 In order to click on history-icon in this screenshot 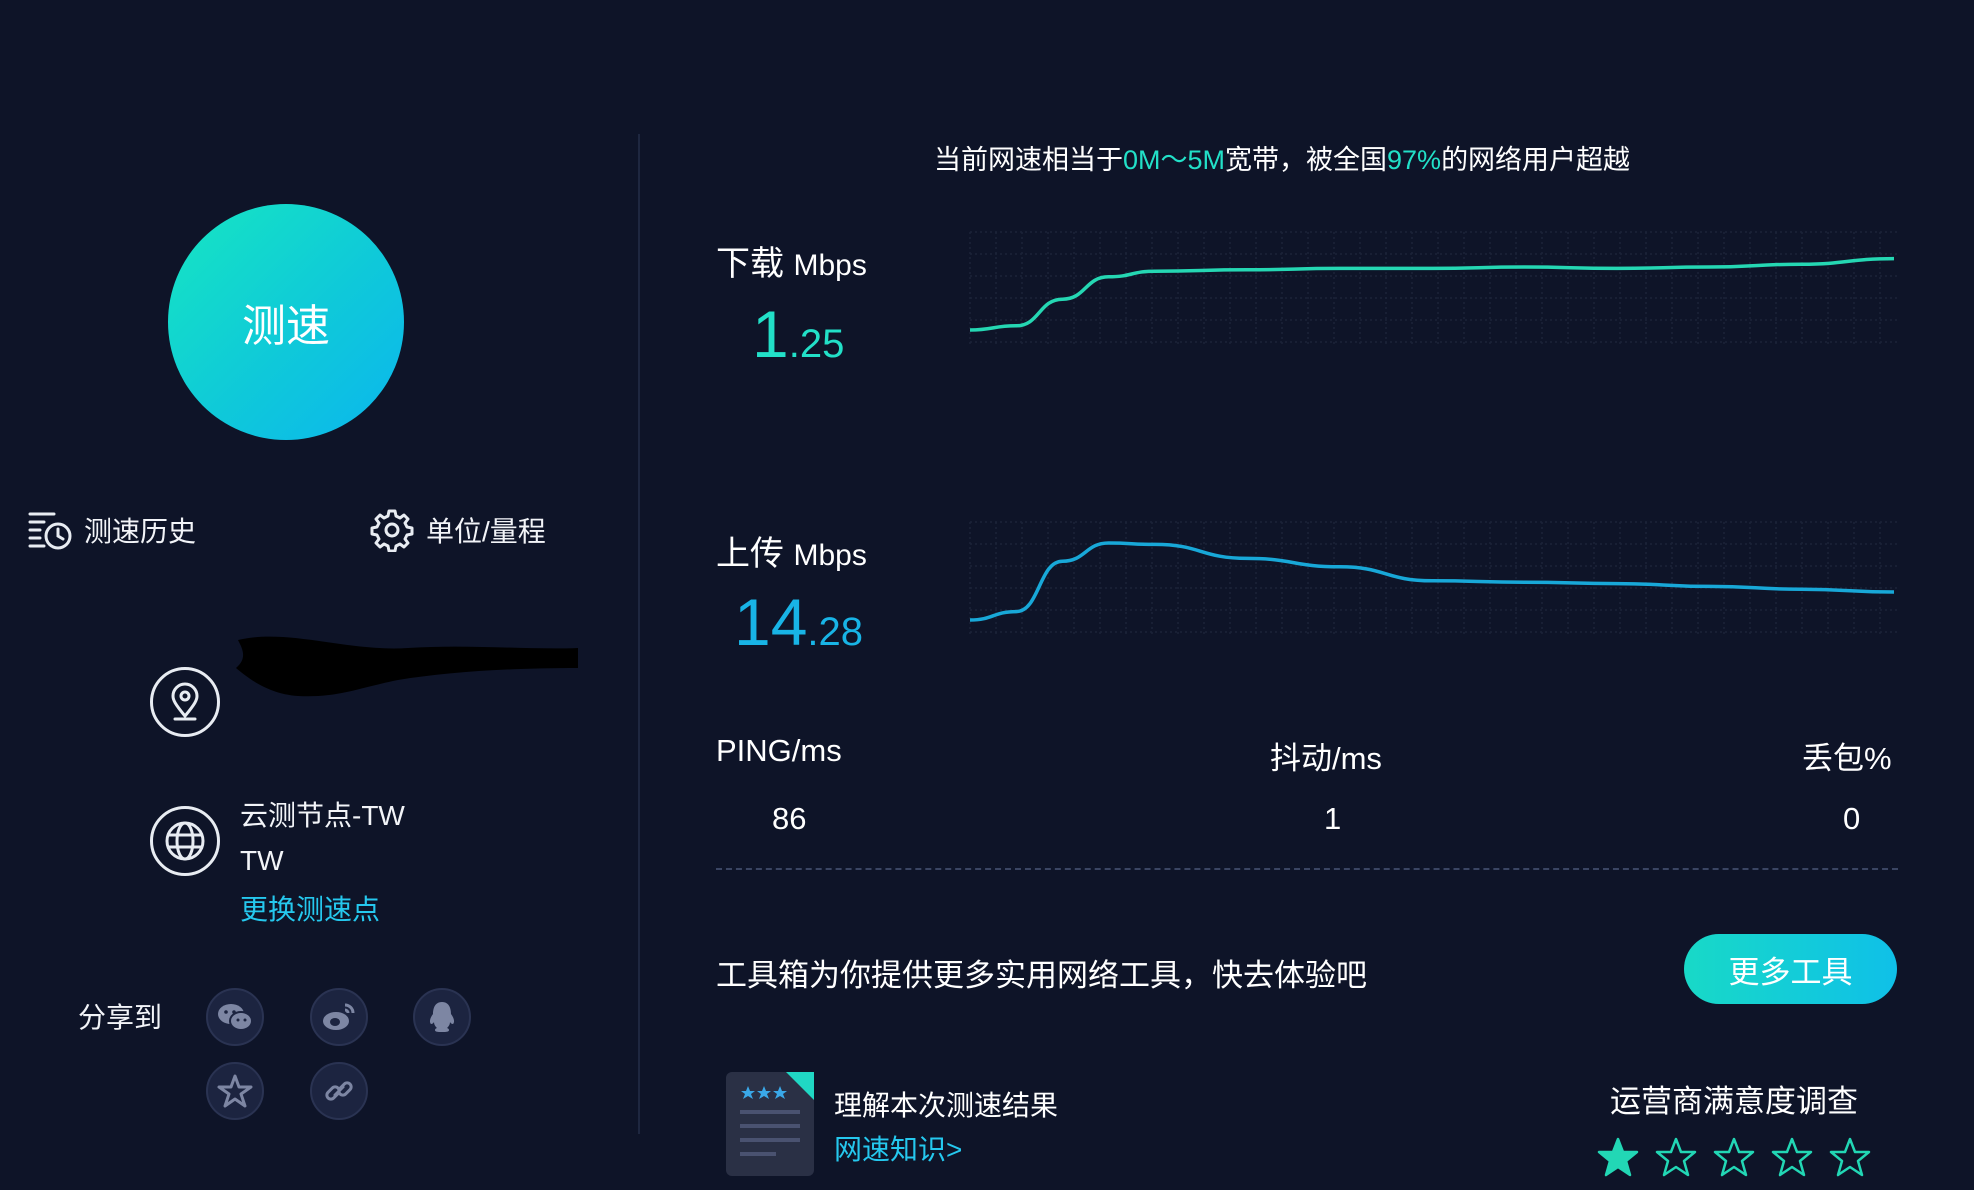, I will do `click(50, 531)`.